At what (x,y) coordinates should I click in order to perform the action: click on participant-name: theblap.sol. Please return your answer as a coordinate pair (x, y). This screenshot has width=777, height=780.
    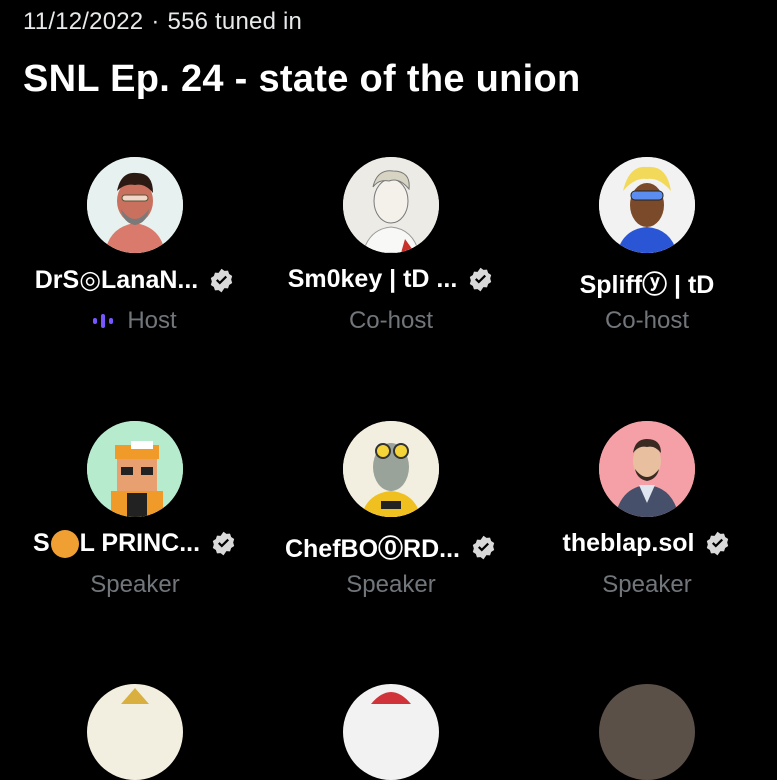
    Looking at the image, I should click on (628, 543).